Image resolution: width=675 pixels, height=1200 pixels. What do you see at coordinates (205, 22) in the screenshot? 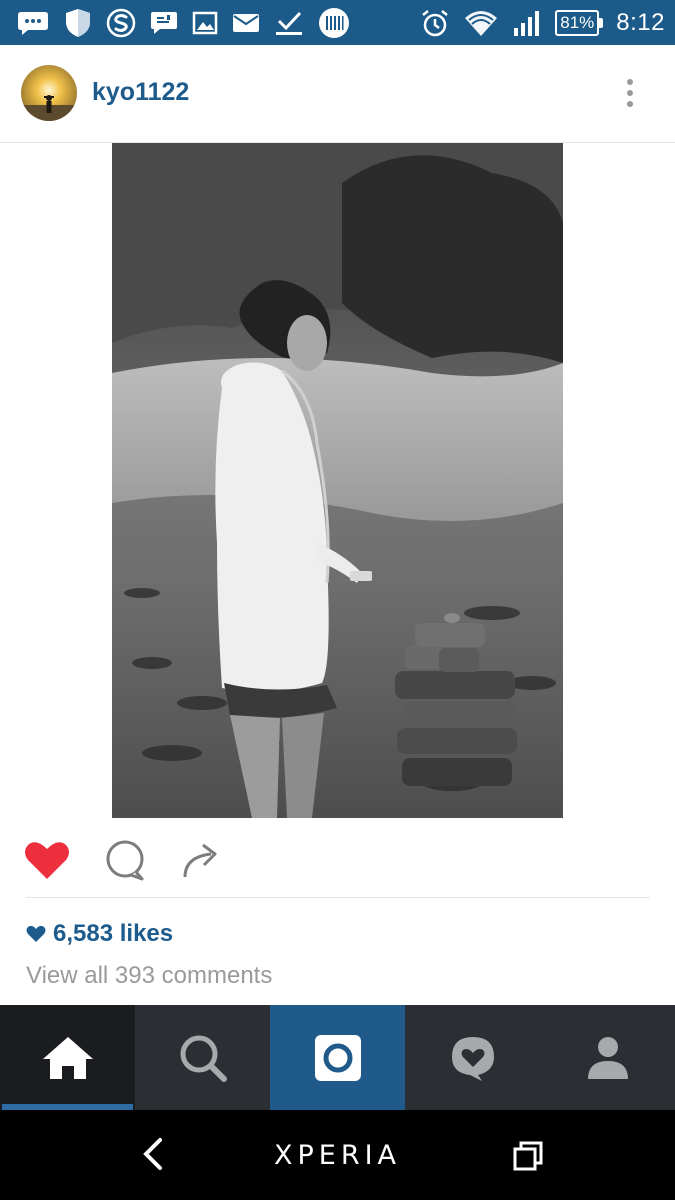
I see `image-icon` at bounding box center [205, 22].